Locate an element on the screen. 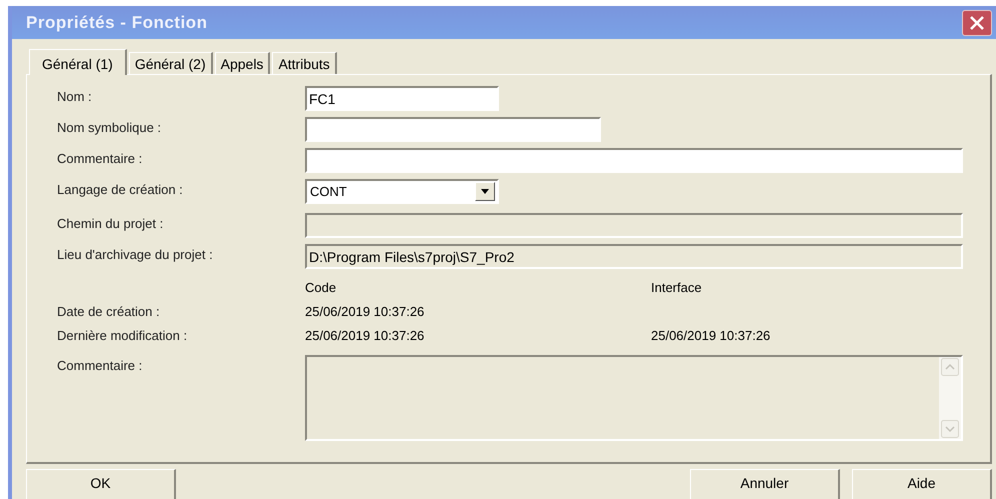 Image resolution: width=996 pixels, height=499 pixels. text-field: D:\Program Files\s7proj\S7_Pro2 is located at coordinates (634, 256).